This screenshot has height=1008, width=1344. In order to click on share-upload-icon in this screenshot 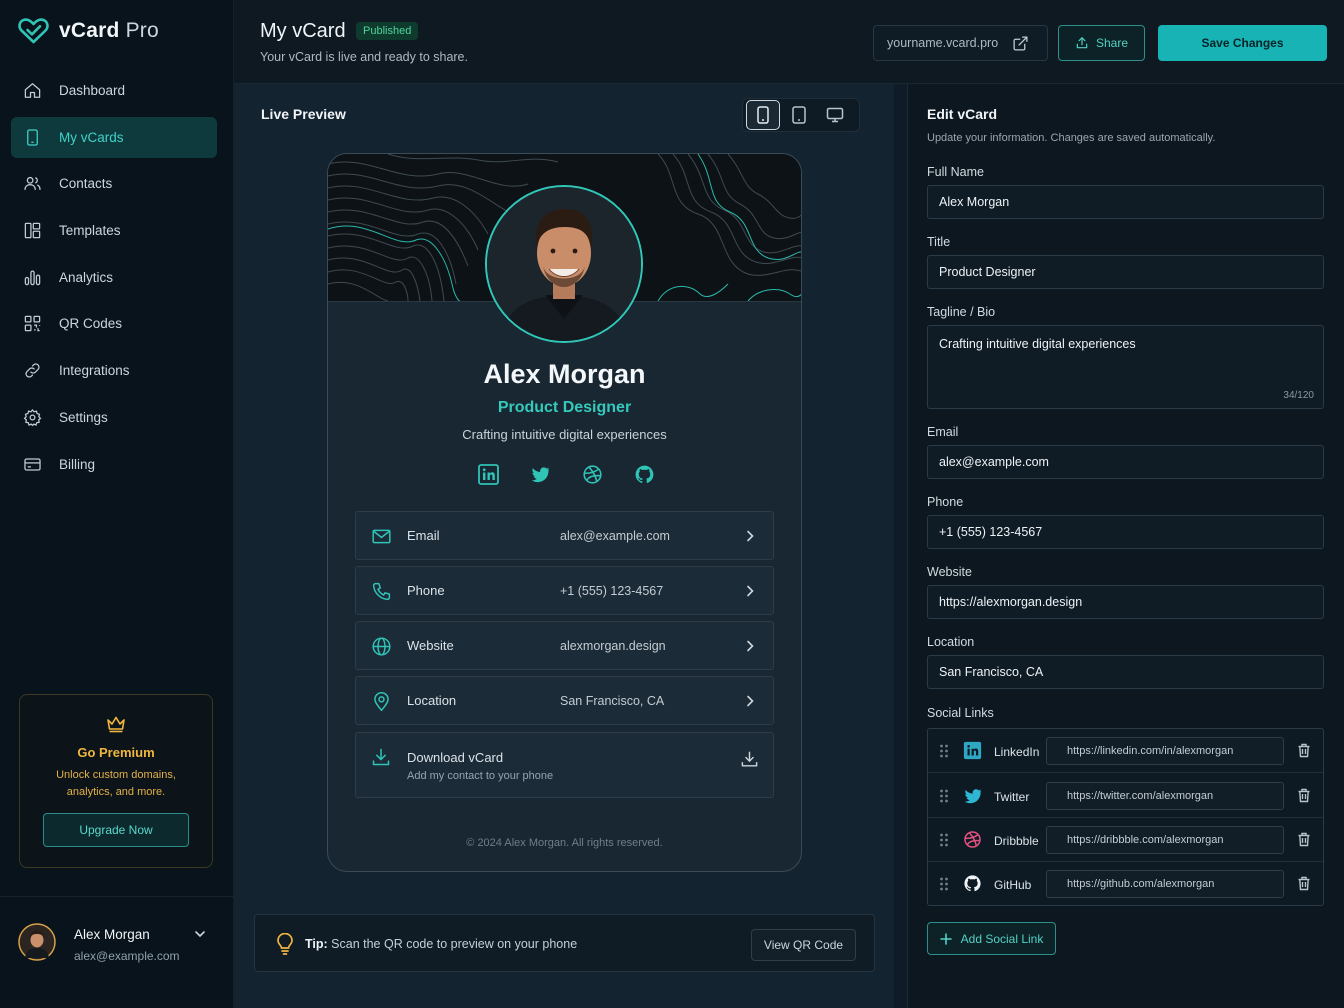, I will do `click(1082, 43)`.